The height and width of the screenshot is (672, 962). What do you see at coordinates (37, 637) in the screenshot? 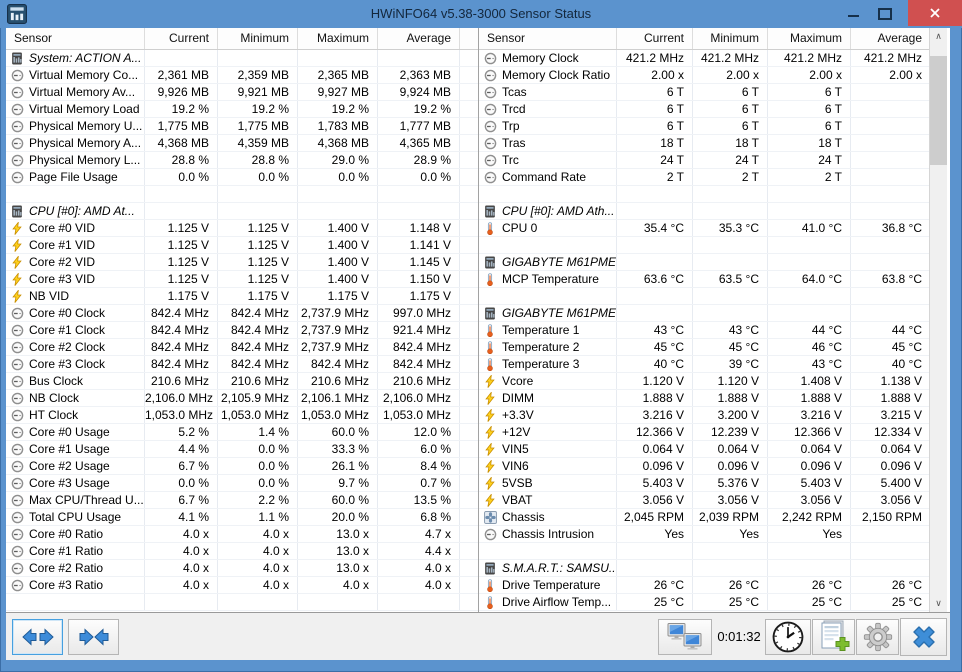
I see `expand-columns-button` at bounding box center [37, 637].